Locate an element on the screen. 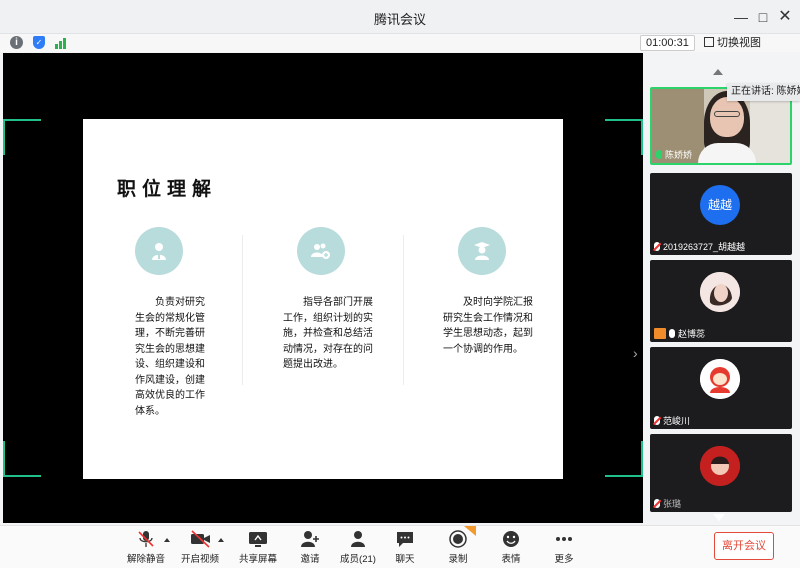 The height and width of the screenshot is (568, 800). more-button: 更多 is located at coordinates (564, 548).